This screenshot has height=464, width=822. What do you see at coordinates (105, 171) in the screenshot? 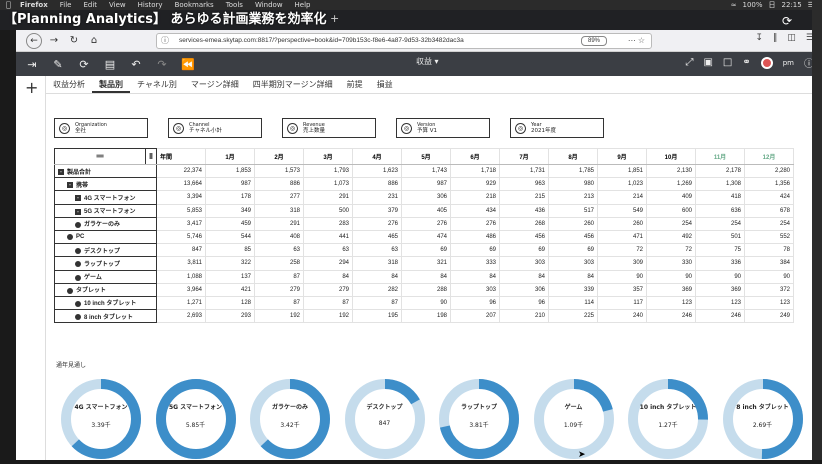
I see `row-header: - 製品合計` at bounding box center [105, 171].